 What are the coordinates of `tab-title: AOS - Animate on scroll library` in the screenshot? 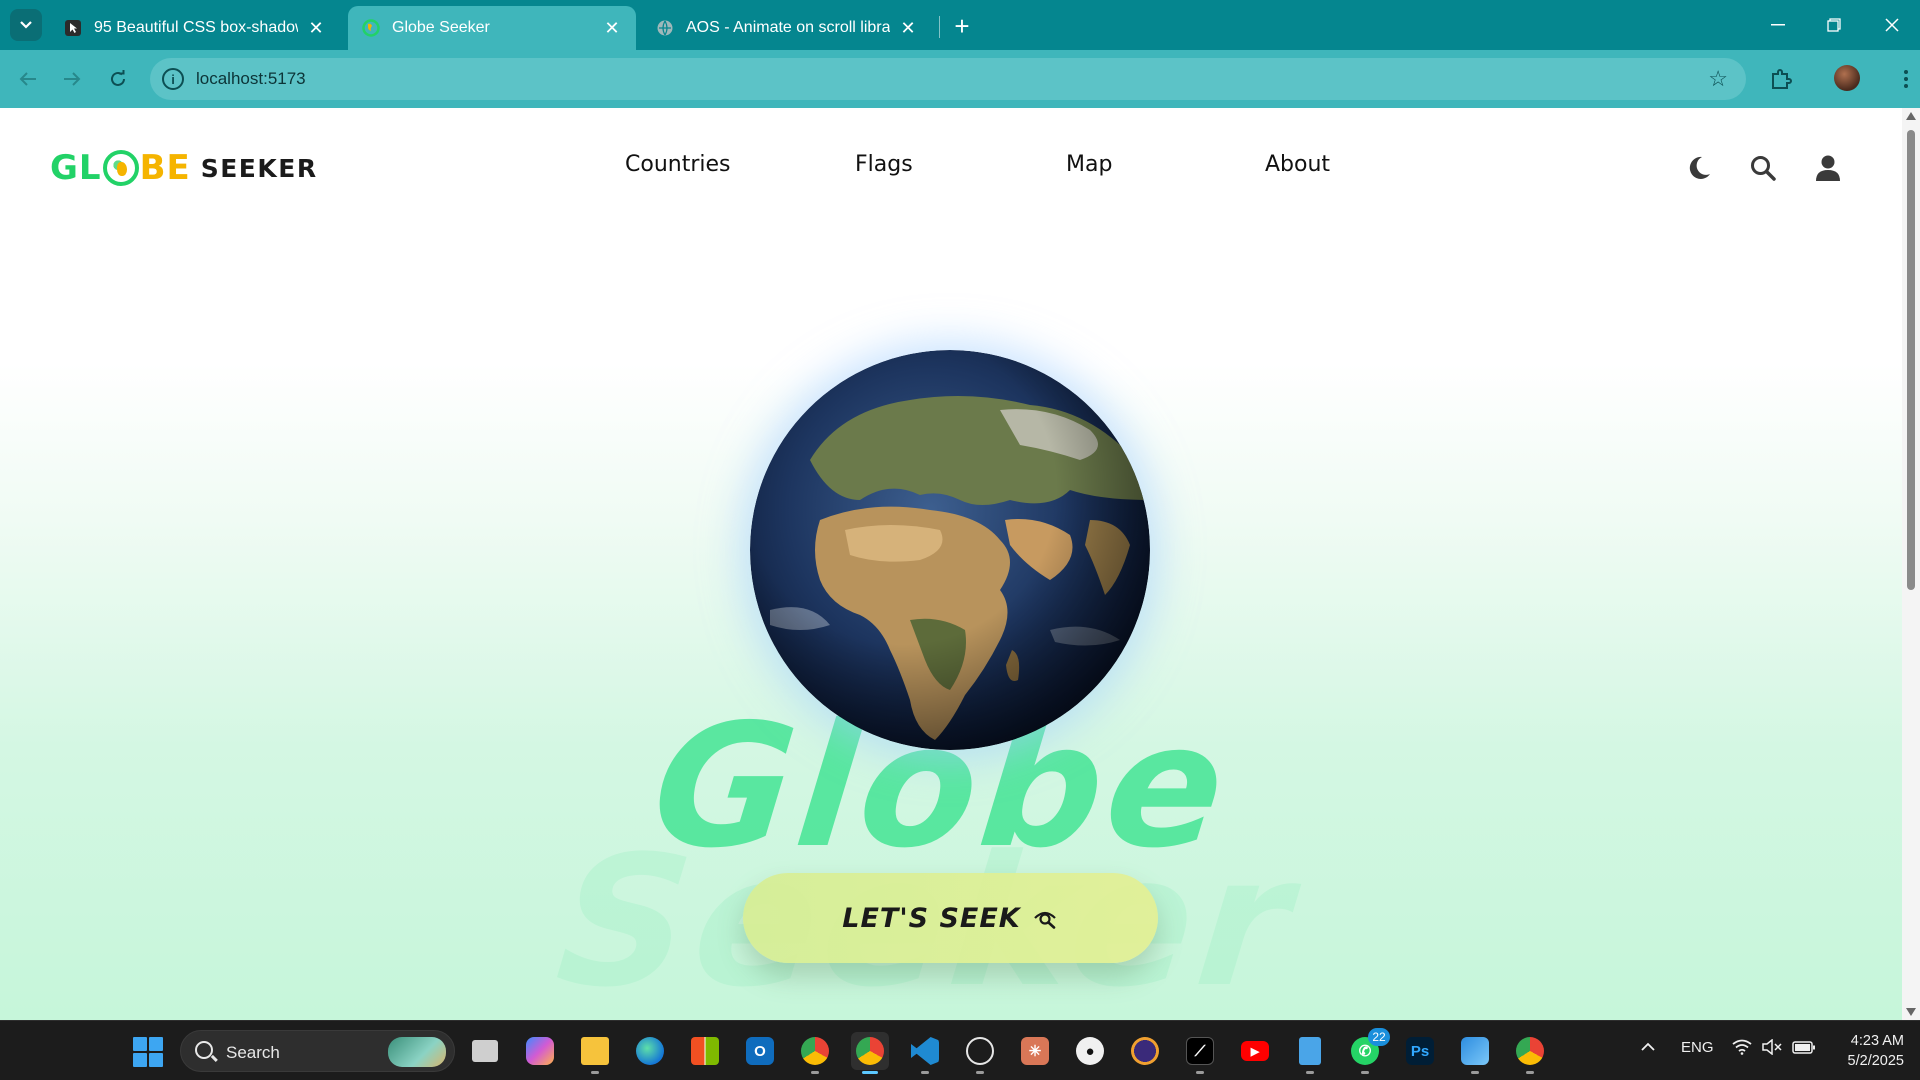 It's located at (788, 27).